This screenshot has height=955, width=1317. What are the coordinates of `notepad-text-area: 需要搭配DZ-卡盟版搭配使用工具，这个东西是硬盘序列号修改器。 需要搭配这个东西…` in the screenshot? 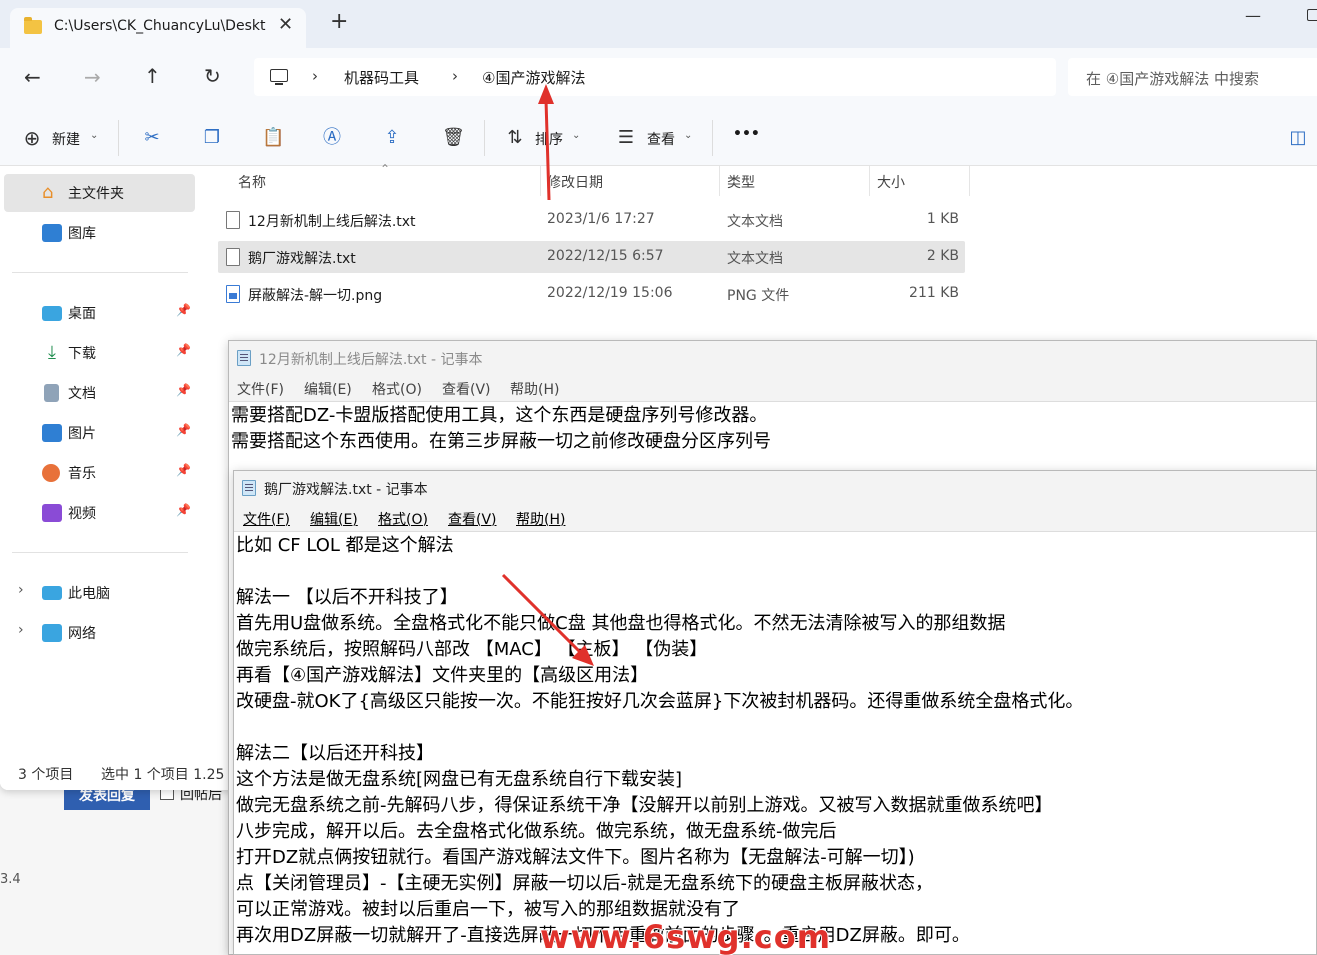 It's located at (773, 429).